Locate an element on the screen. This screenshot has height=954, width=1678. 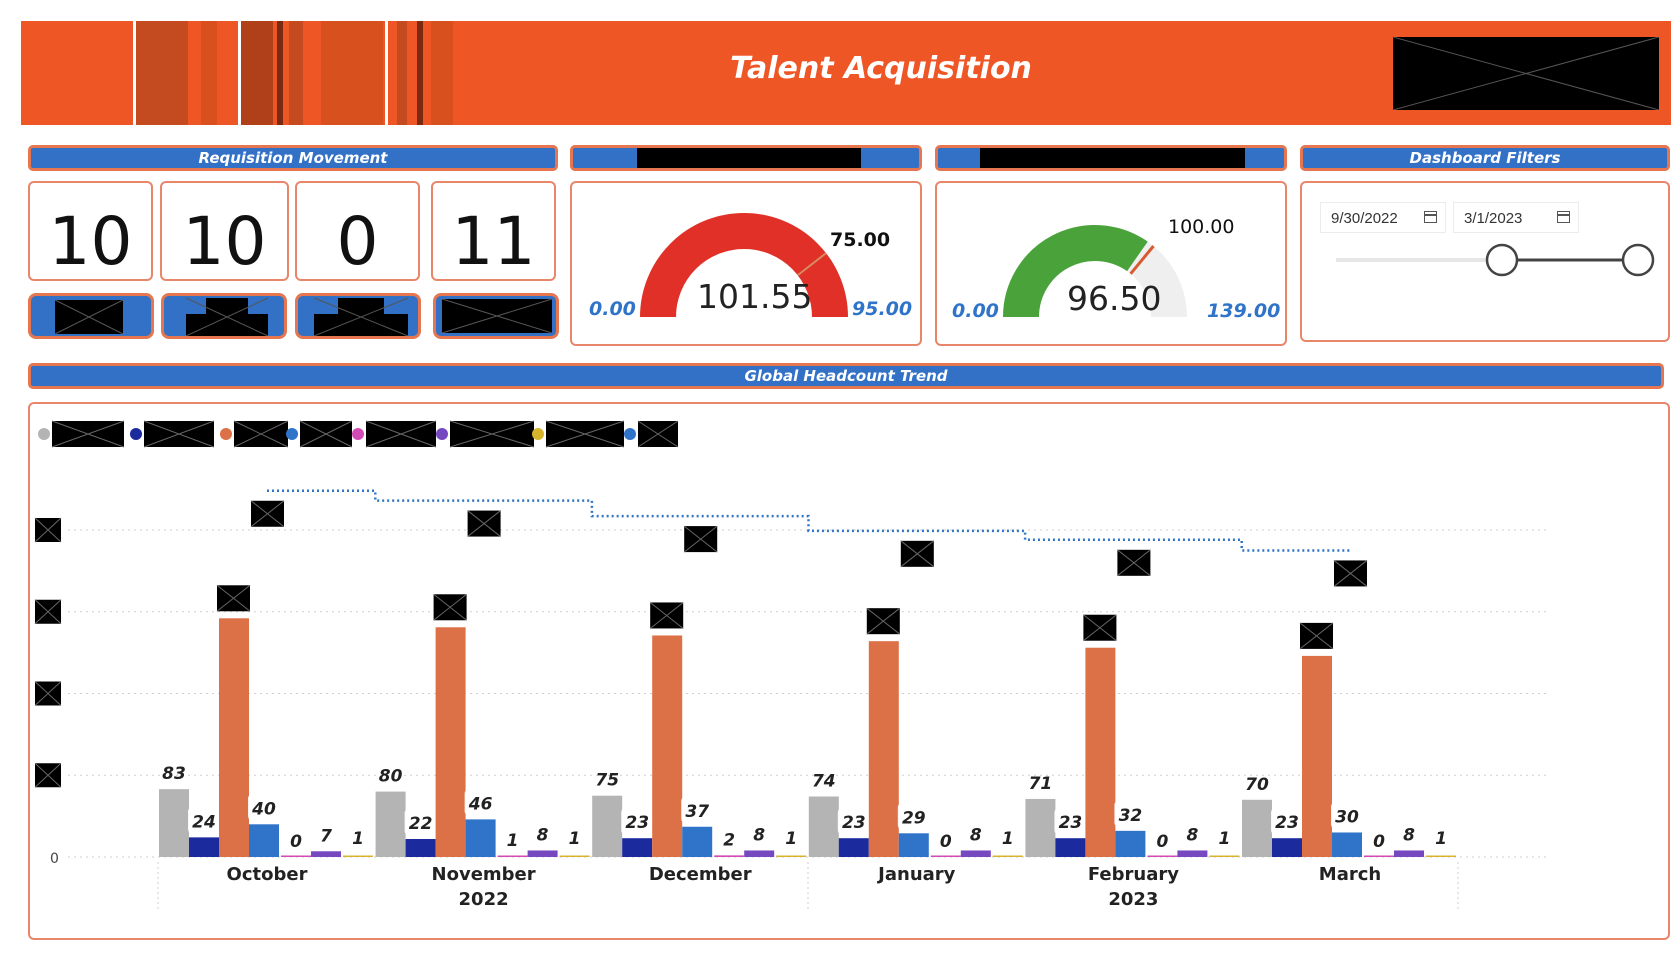
kpi-card: 0 is located at coordinates (357, 231).